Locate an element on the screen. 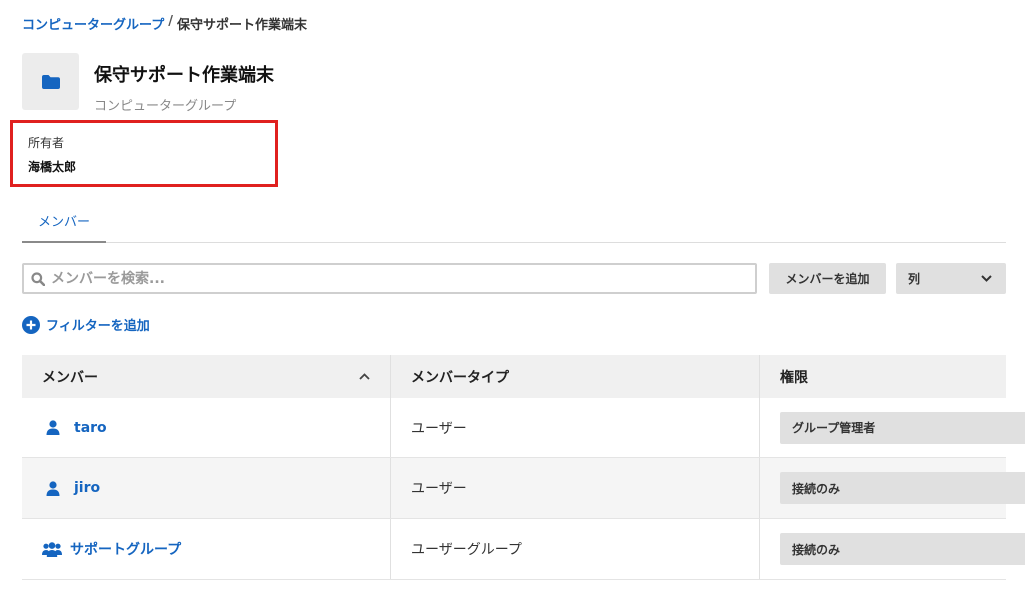 This screenshot has height=594, width=1025. table-header-row: メンバー メンバータイプ 権限 is located at coordinates (514, 376).